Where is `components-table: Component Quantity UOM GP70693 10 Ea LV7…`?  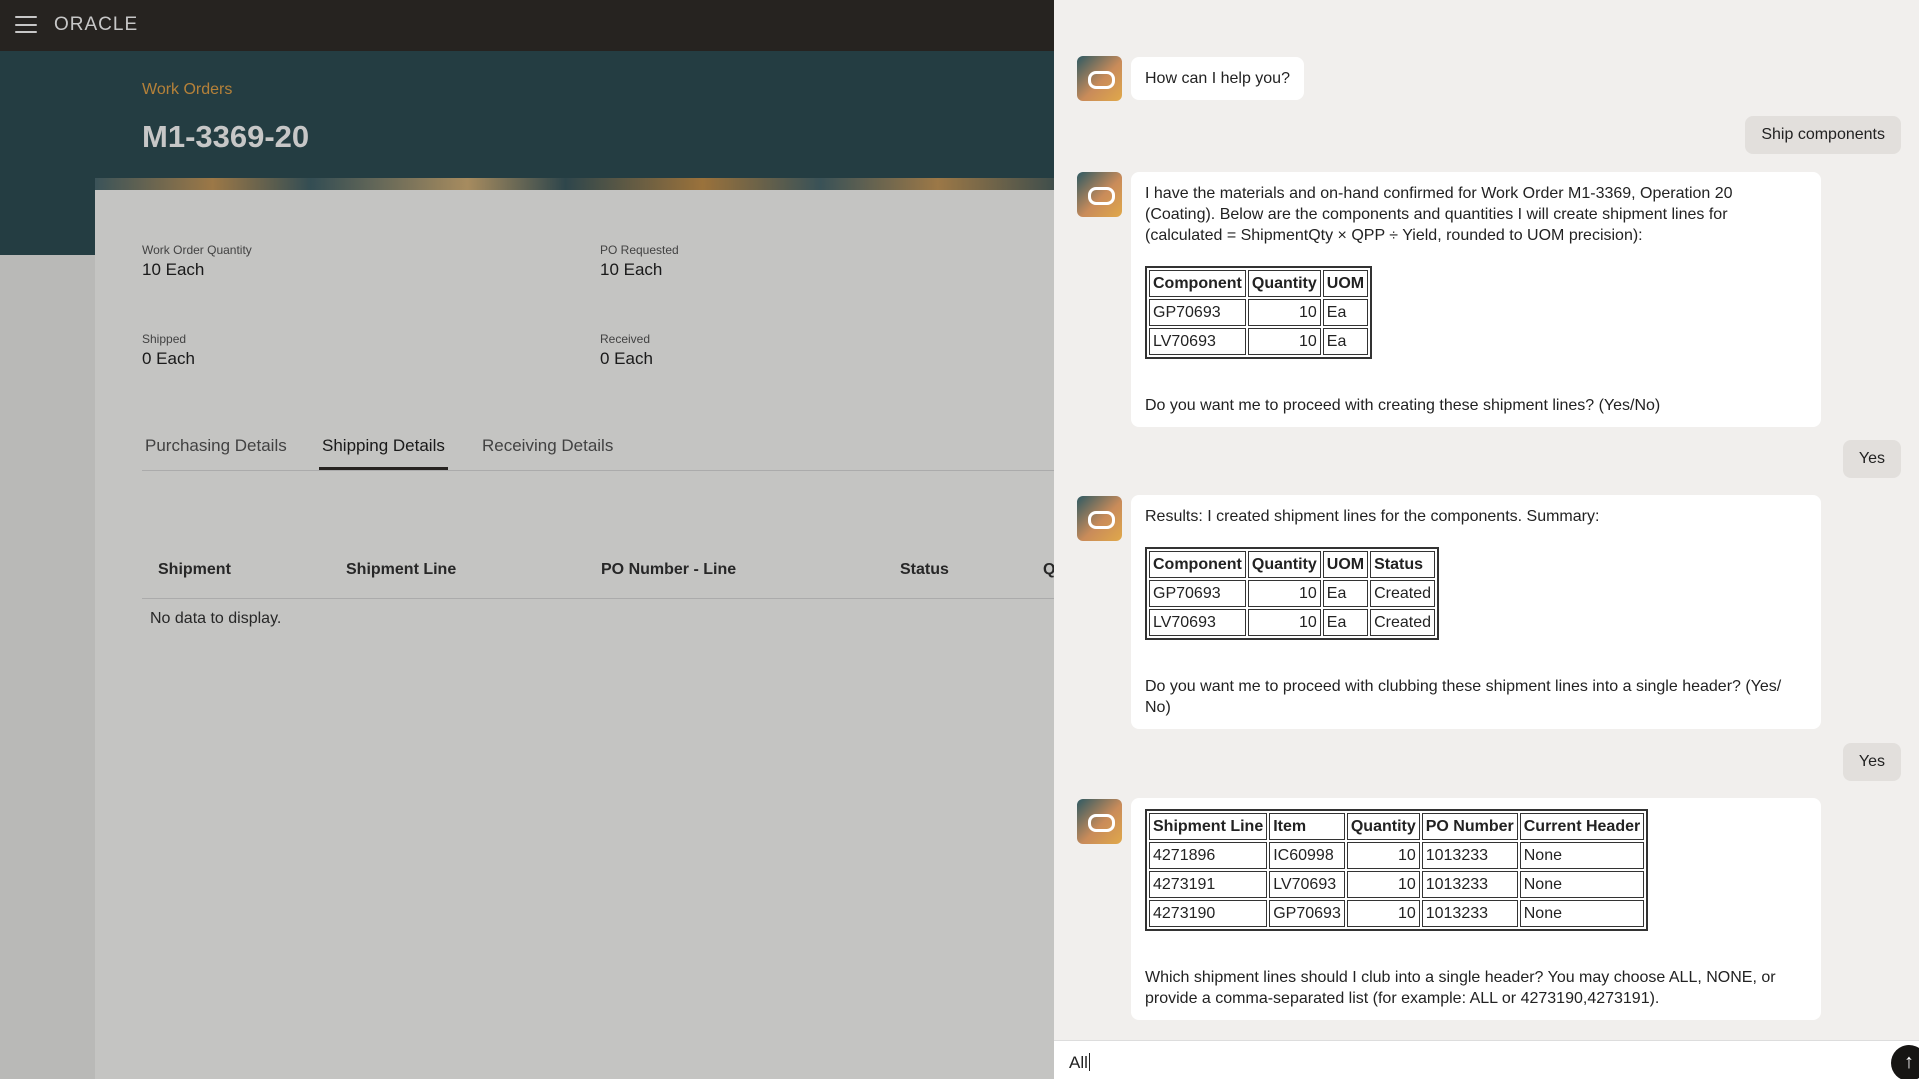 components-table: Component Quantity UOM GP70693 10 Ea LV7… is located at coordinates (1259, 312).